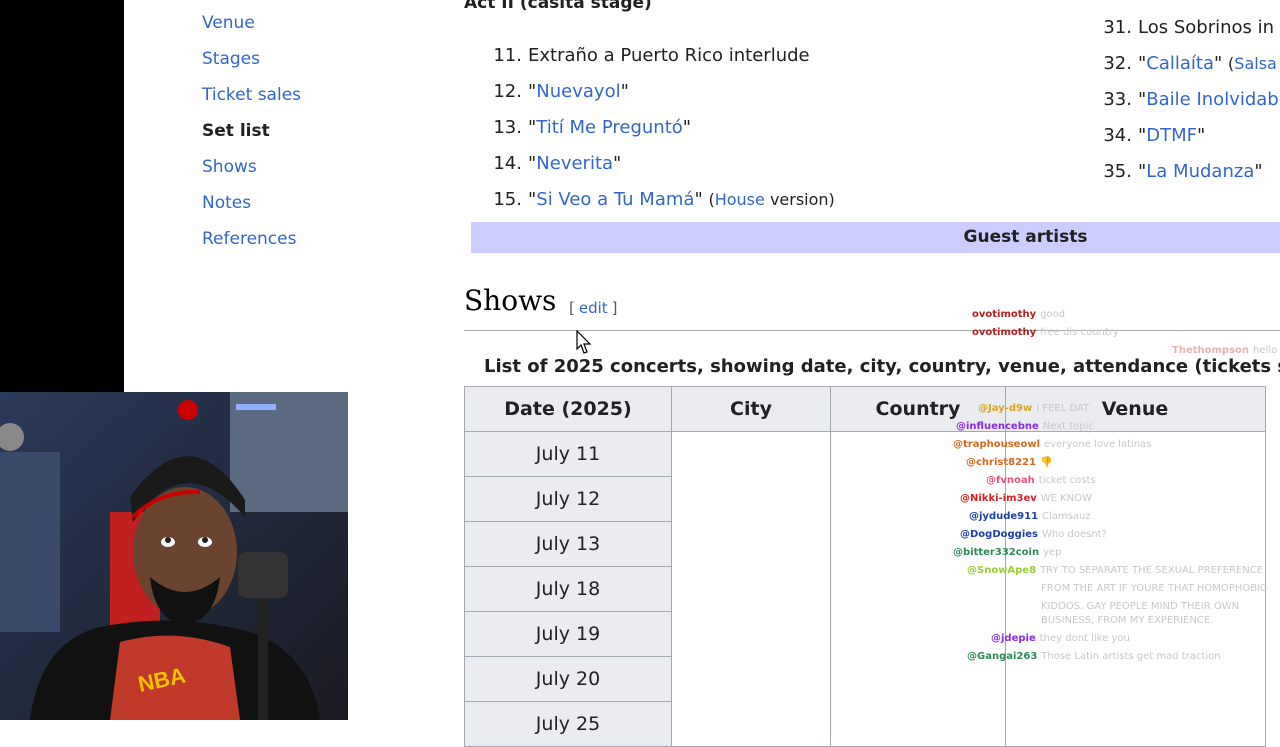  I want to click on chat-message: ovotimothy free dis country, so click(1045, 333).